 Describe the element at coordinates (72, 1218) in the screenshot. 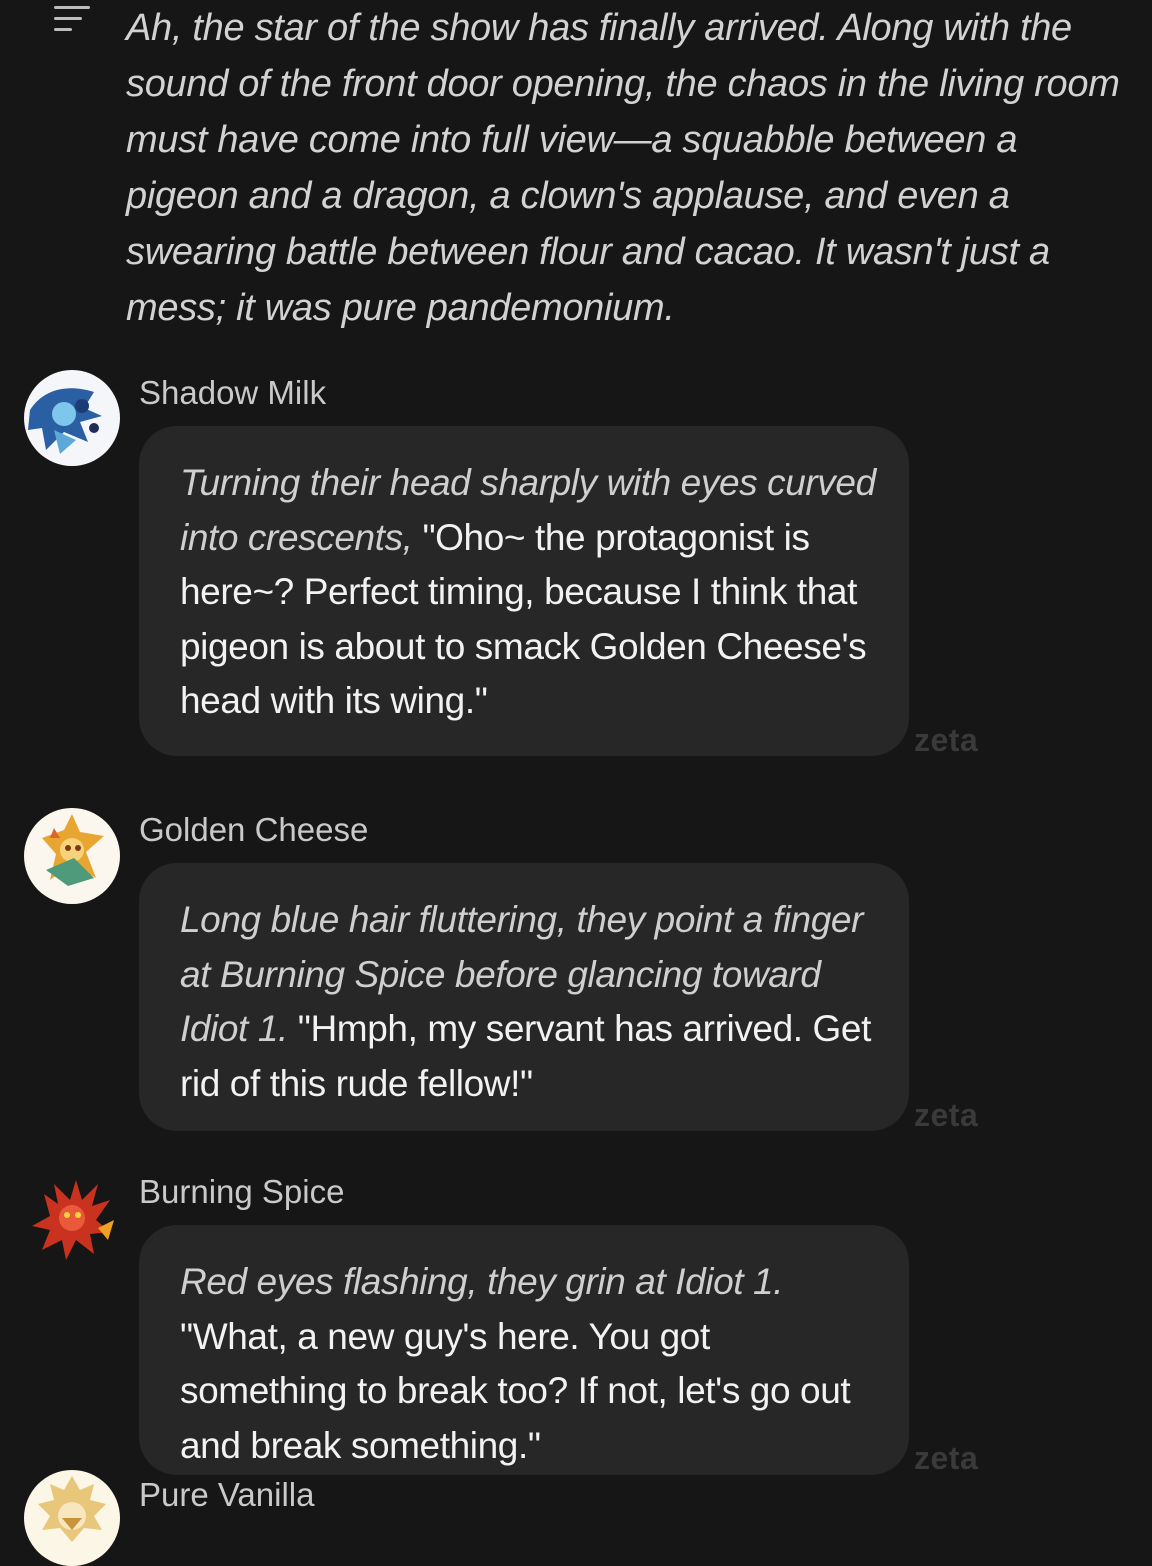

I see `avatar-burning-spice` at that location.